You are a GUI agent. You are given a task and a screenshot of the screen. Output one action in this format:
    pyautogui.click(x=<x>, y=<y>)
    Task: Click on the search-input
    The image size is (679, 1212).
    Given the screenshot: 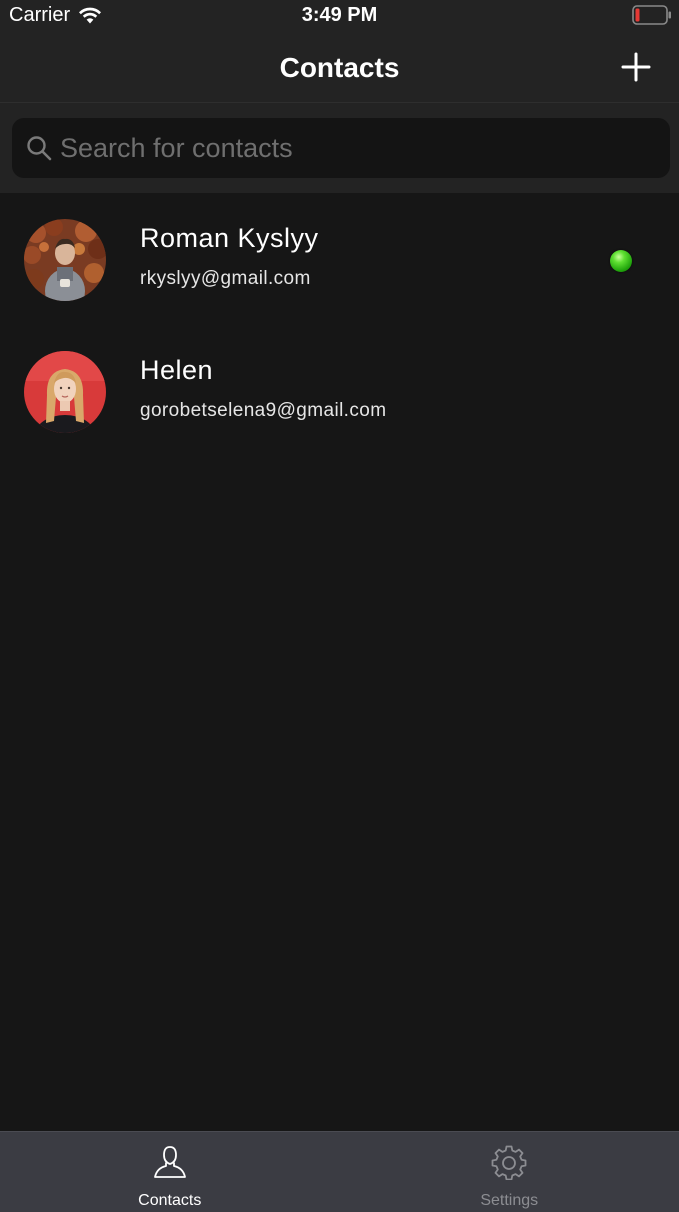 What is the action you would take?
    pyautogui.click(x=358, y=148)
    